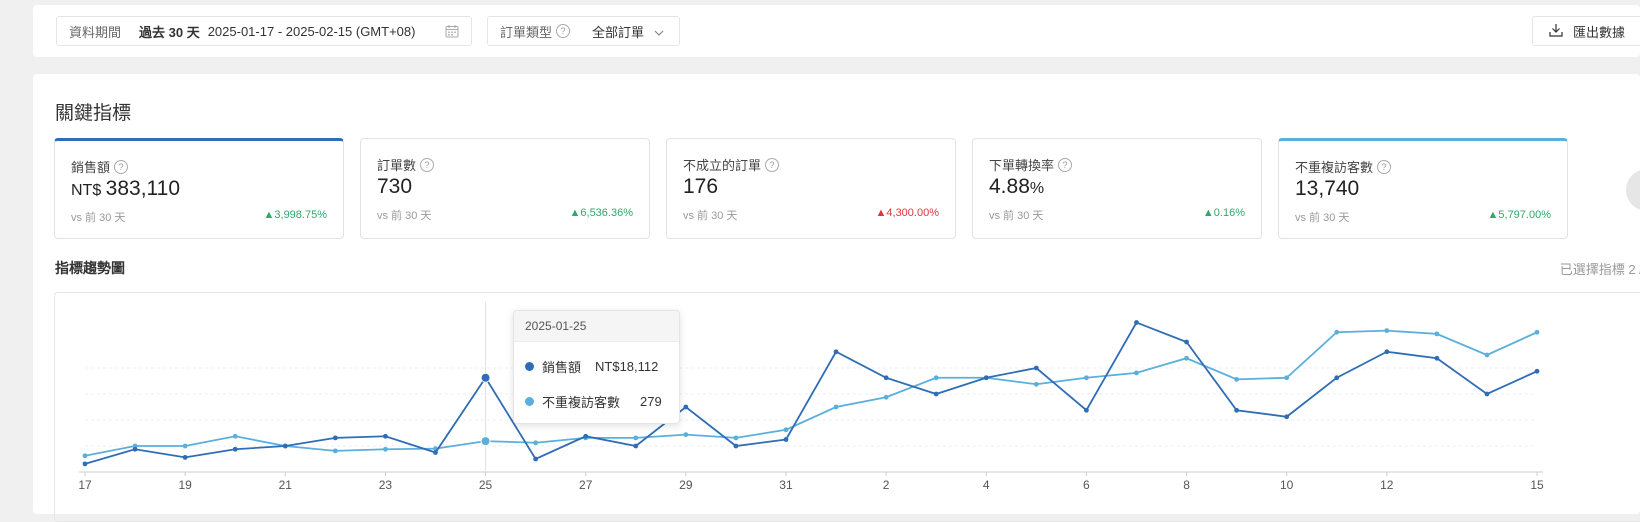 The width and height of the screenshot is (1640, 522). I want to click on metric-label-wrap: 銷售額?, so click(100, 166).